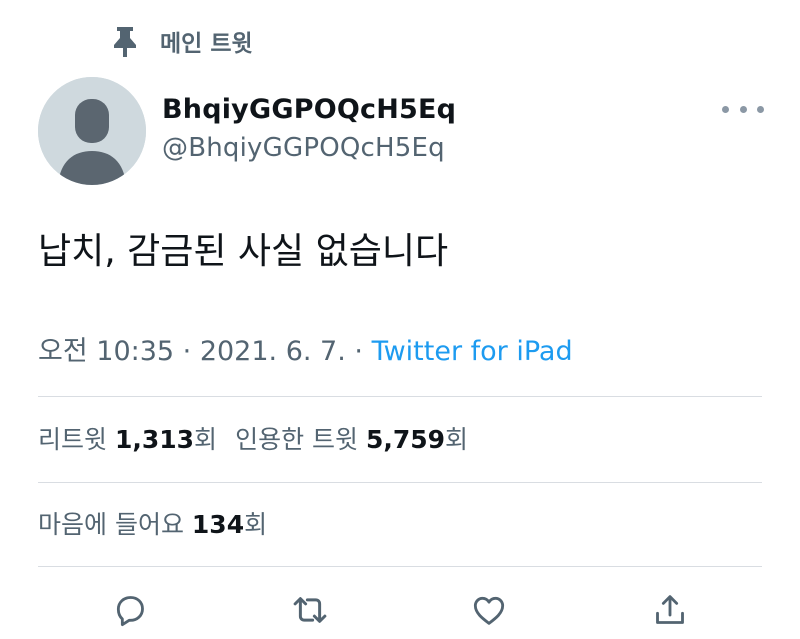  I want to click on reply-button, so click(130, 610).